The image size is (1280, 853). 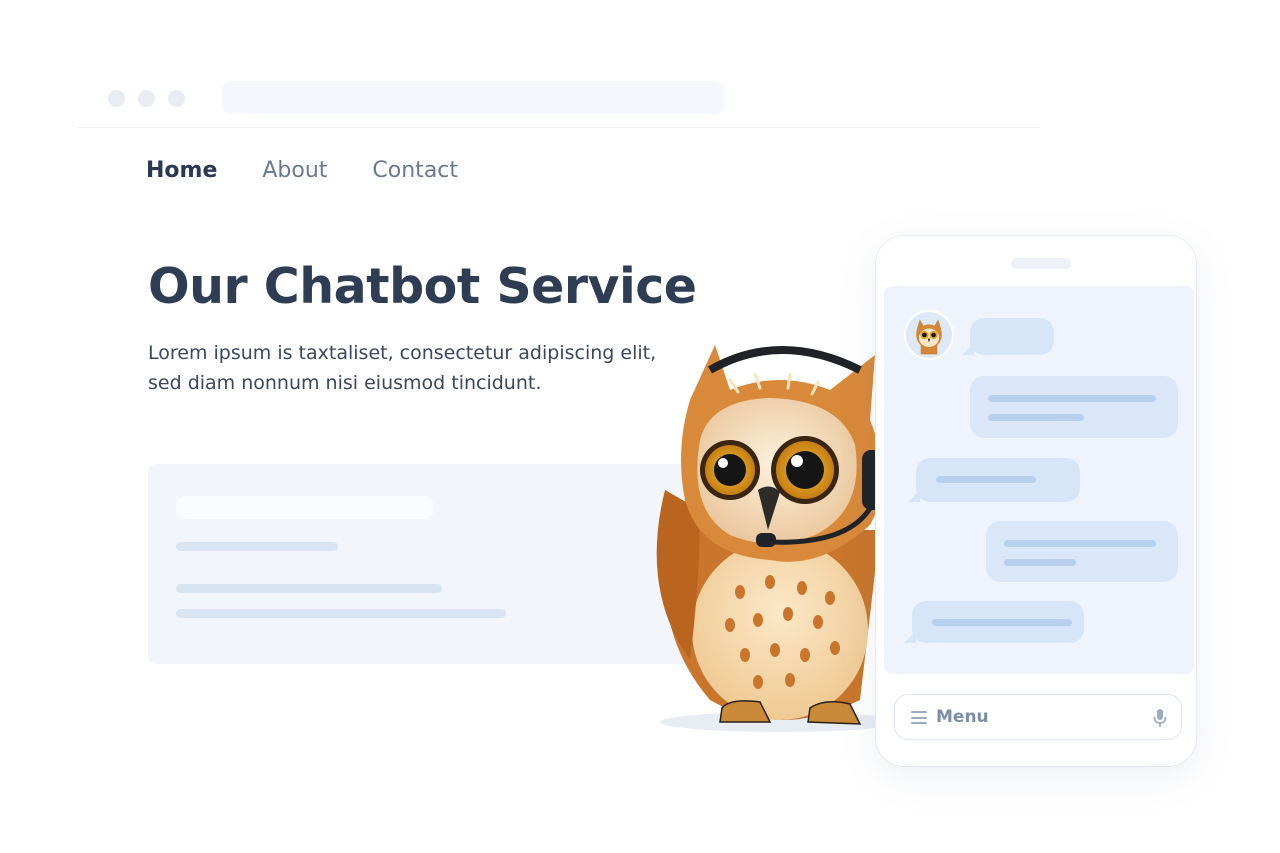 I want to click on address-bar, so click(x=473, y=97).